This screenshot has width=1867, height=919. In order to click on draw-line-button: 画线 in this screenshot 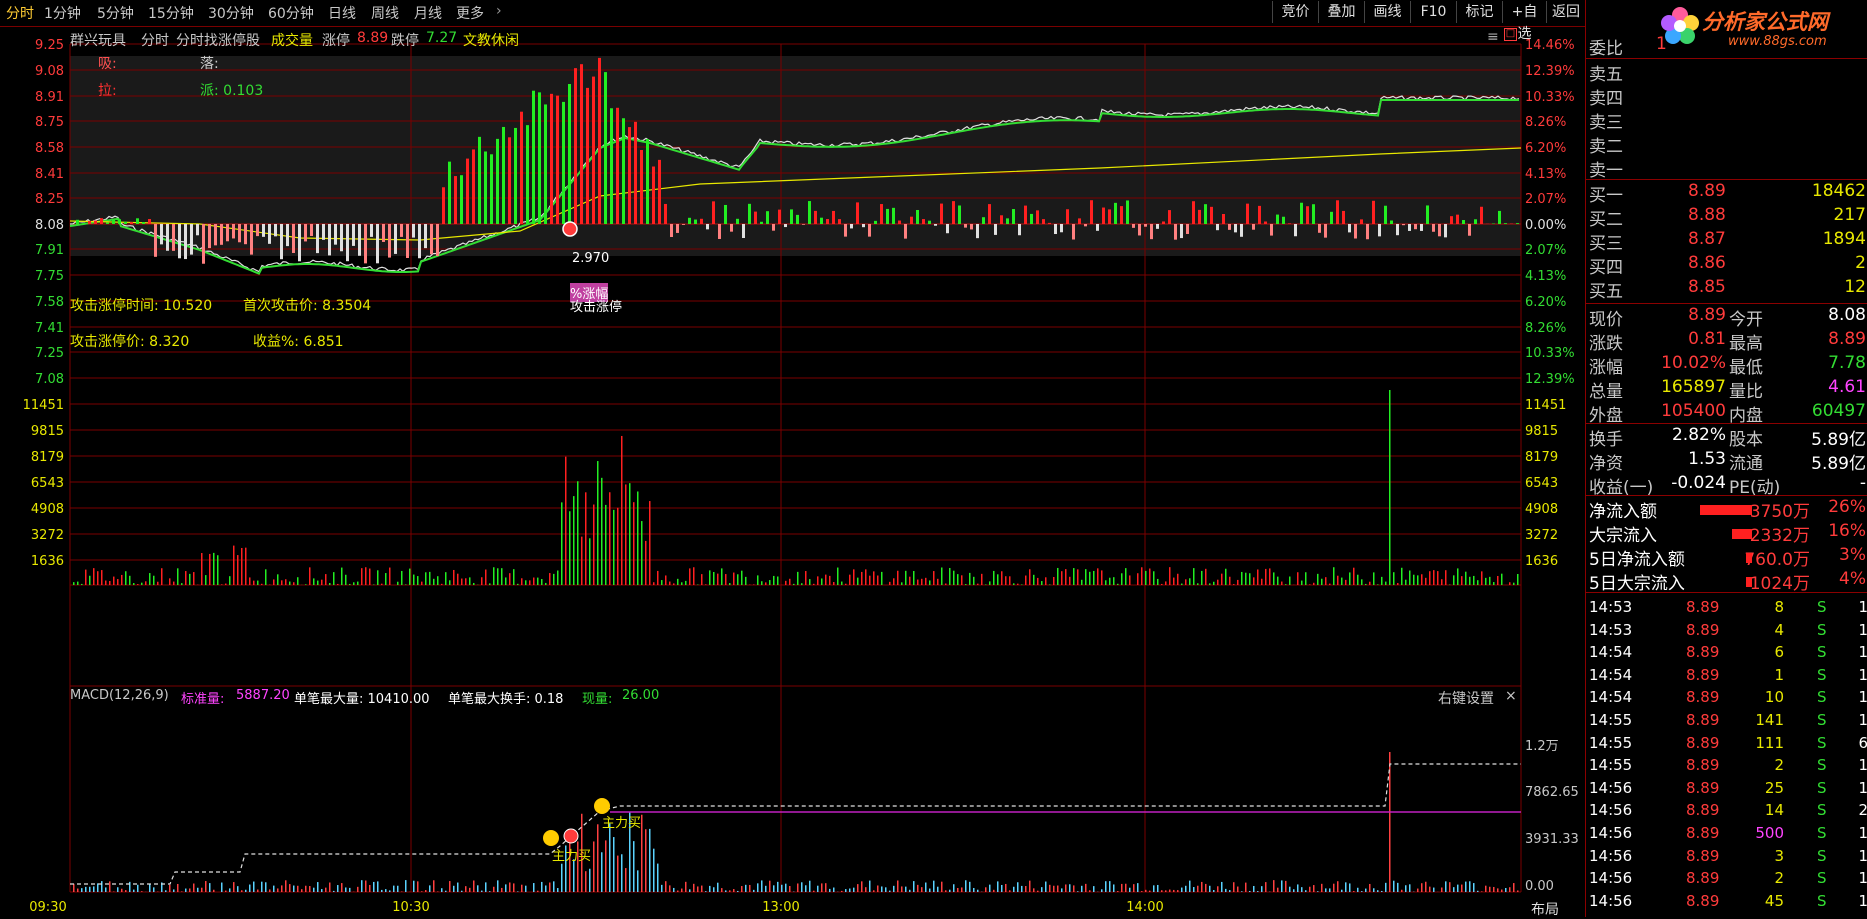, I will do `click(1387, 12)`.